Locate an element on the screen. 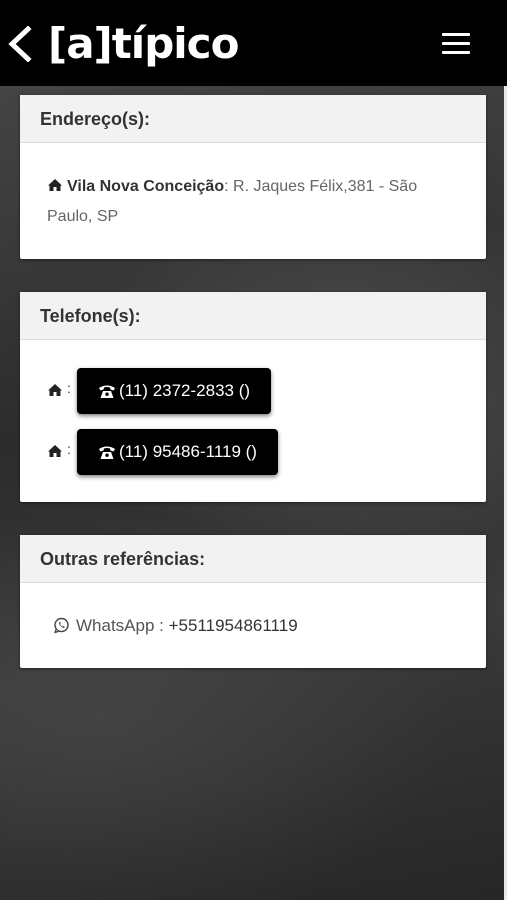 This screenshot has width=507, height=900. whatsapp-number: +5511954861119 is located at coordinates (233, 625).